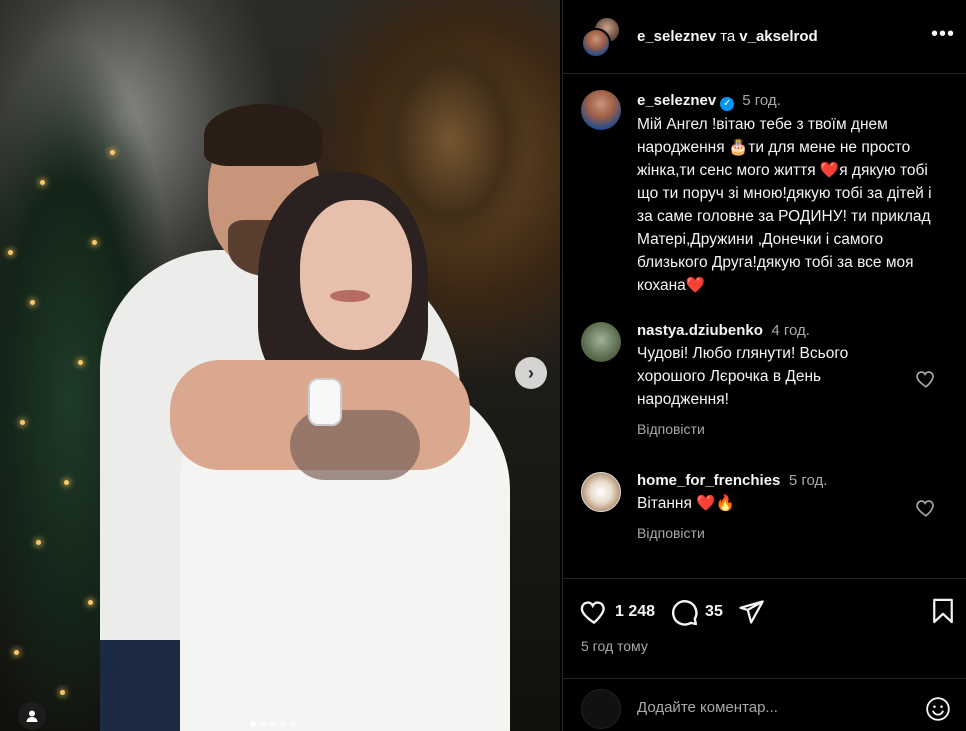  I want to click on carousel-indicator, so click(273, 724).